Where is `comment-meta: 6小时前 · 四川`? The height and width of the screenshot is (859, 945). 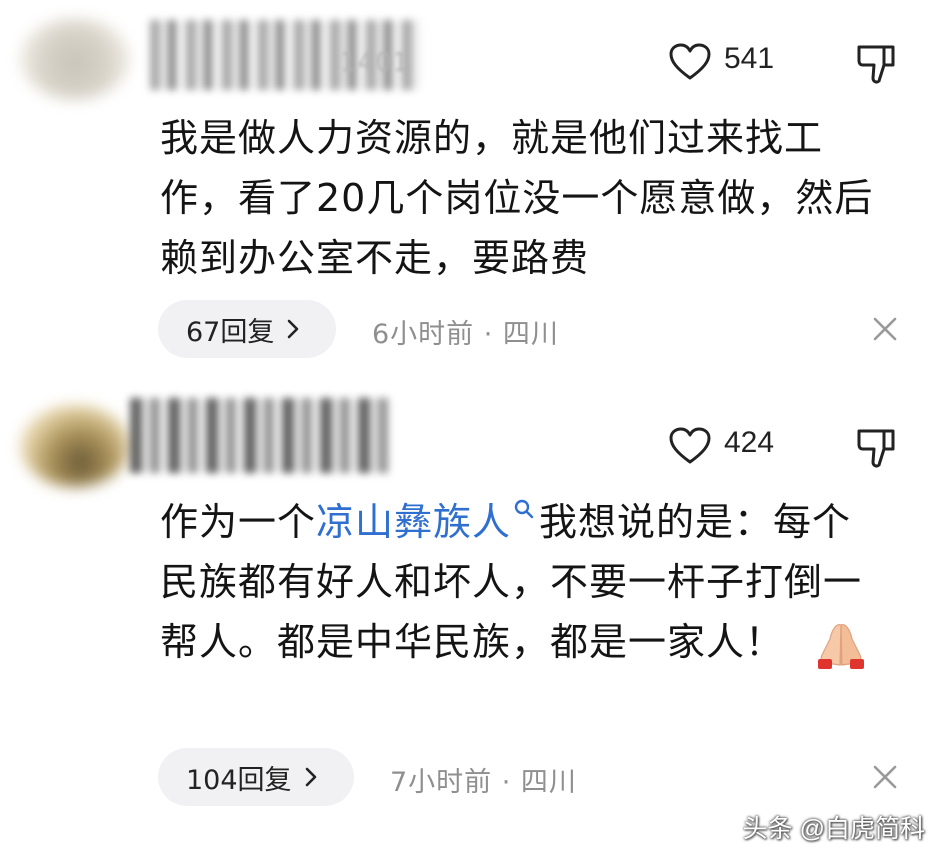
comment-meta: 6小时前 · 四川 is located at coordinates (465, 334).